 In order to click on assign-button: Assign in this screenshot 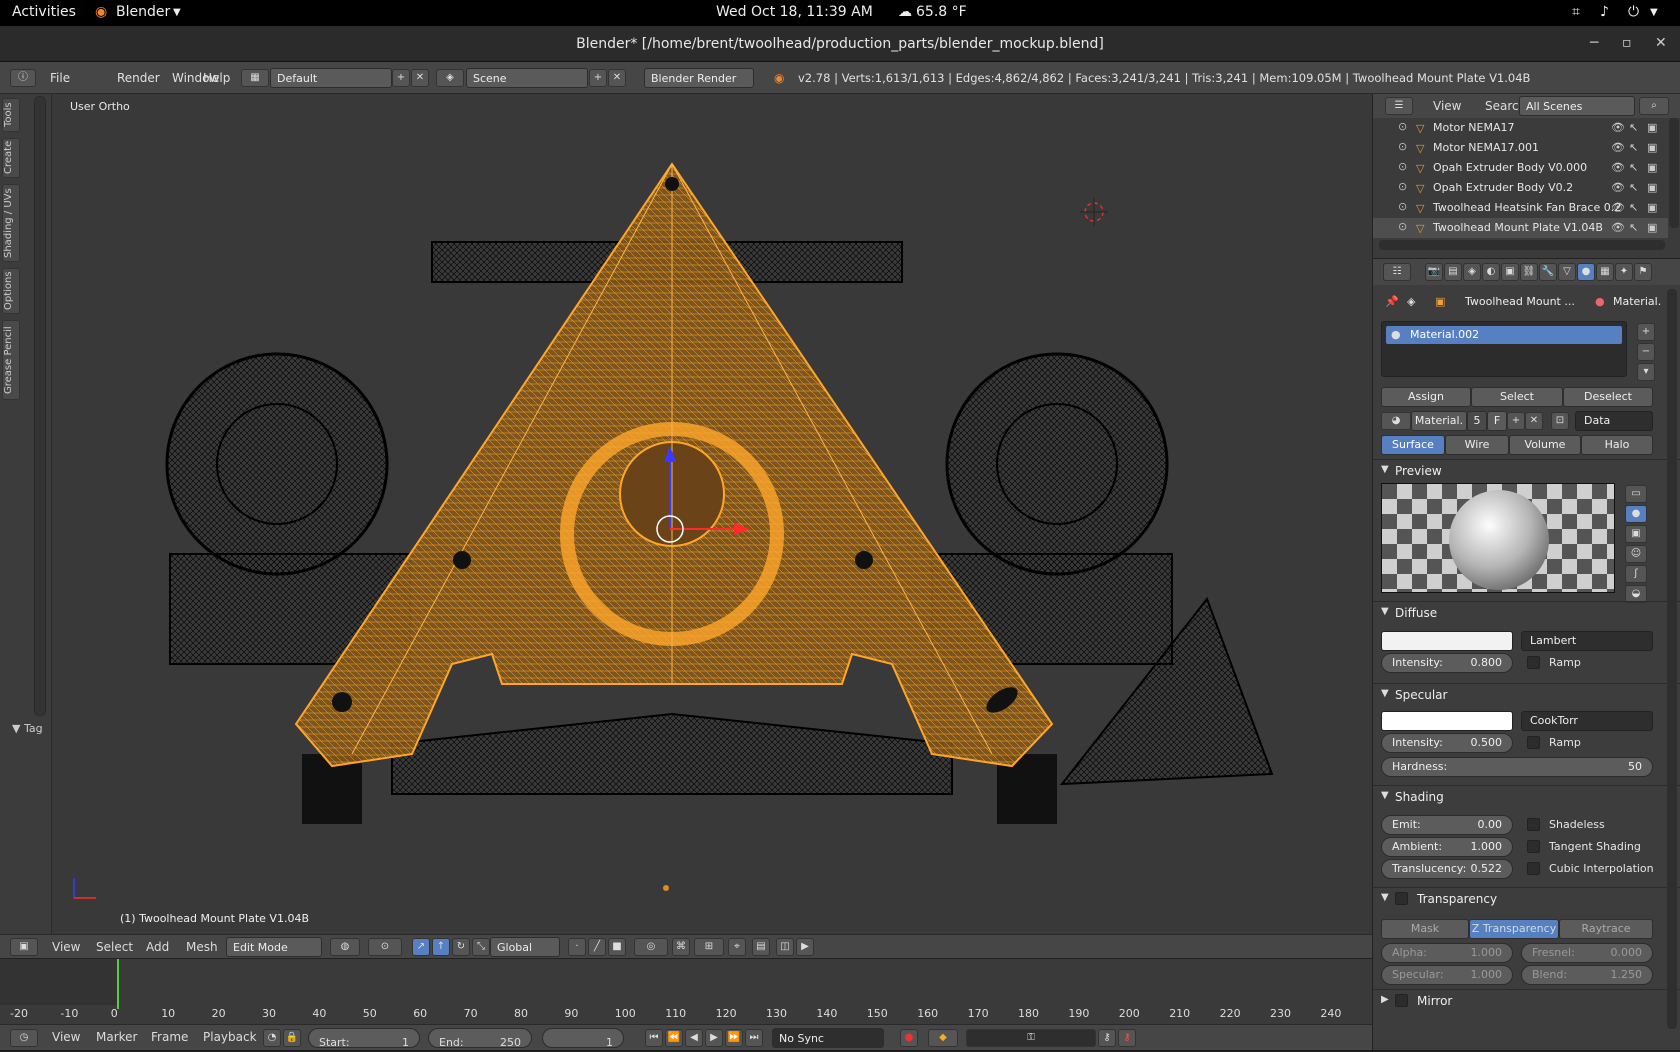, I will do `click(1426, 397)`.